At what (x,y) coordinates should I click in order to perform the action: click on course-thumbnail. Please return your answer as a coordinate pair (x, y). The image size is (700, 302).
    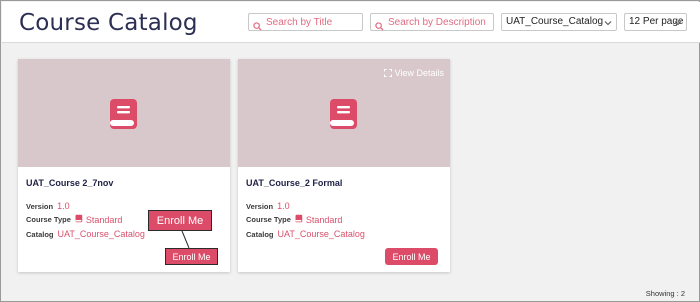
    Looking at the image, I should click on (124, 113).